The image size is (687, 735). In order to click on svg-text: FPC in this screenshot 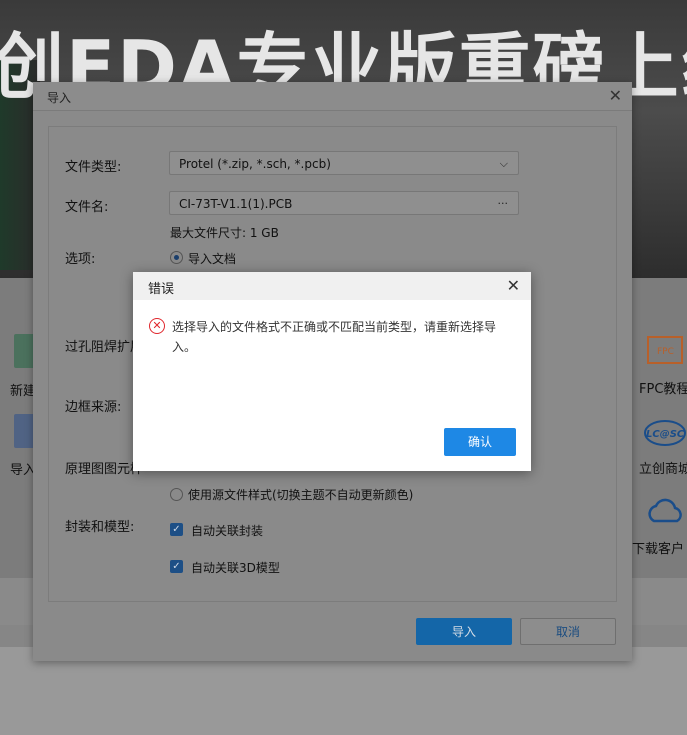, I will do `click(665, 352)`.